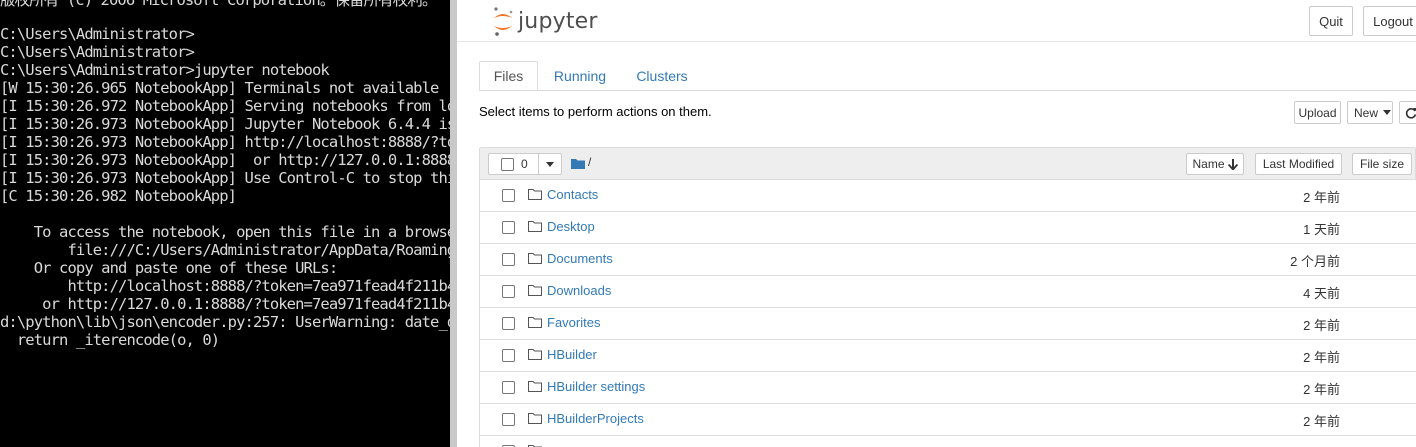  What do you see at coordinates (1315, 261) in the screenshot?
I see `item-modified: 2 个月前` at bounding box center [1315, 261].